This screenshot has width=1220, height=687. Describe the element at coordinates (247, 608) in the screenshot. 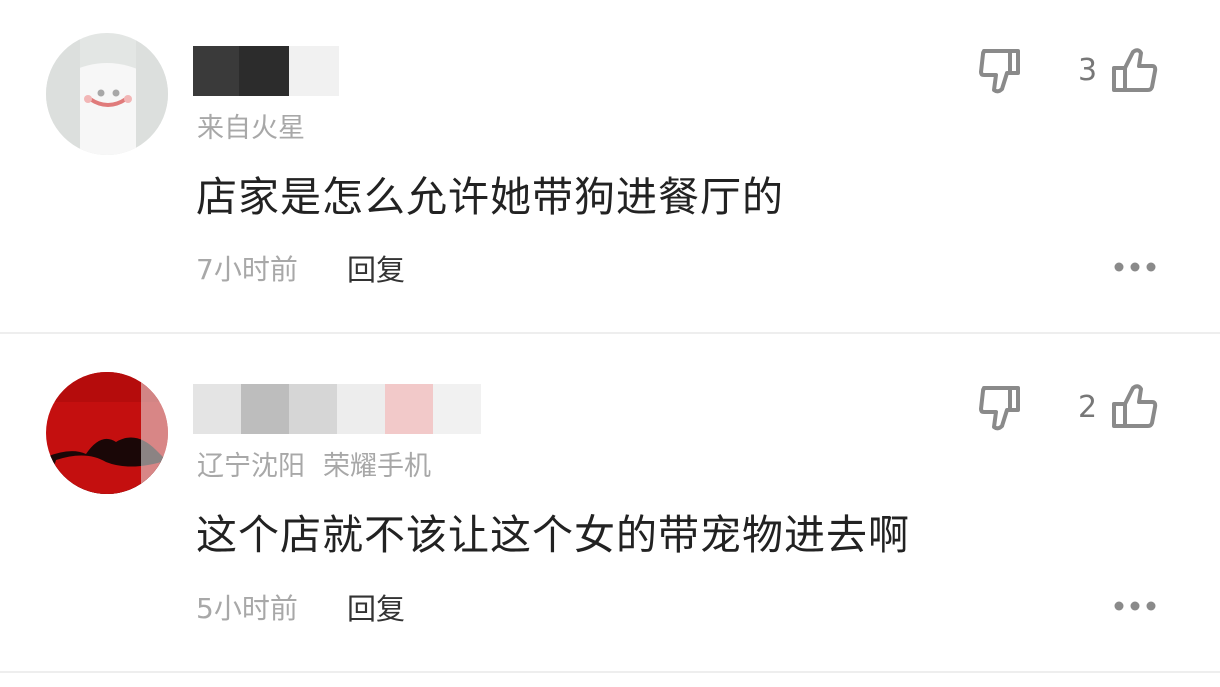

I see `comment-time: 5小时前` at that location.